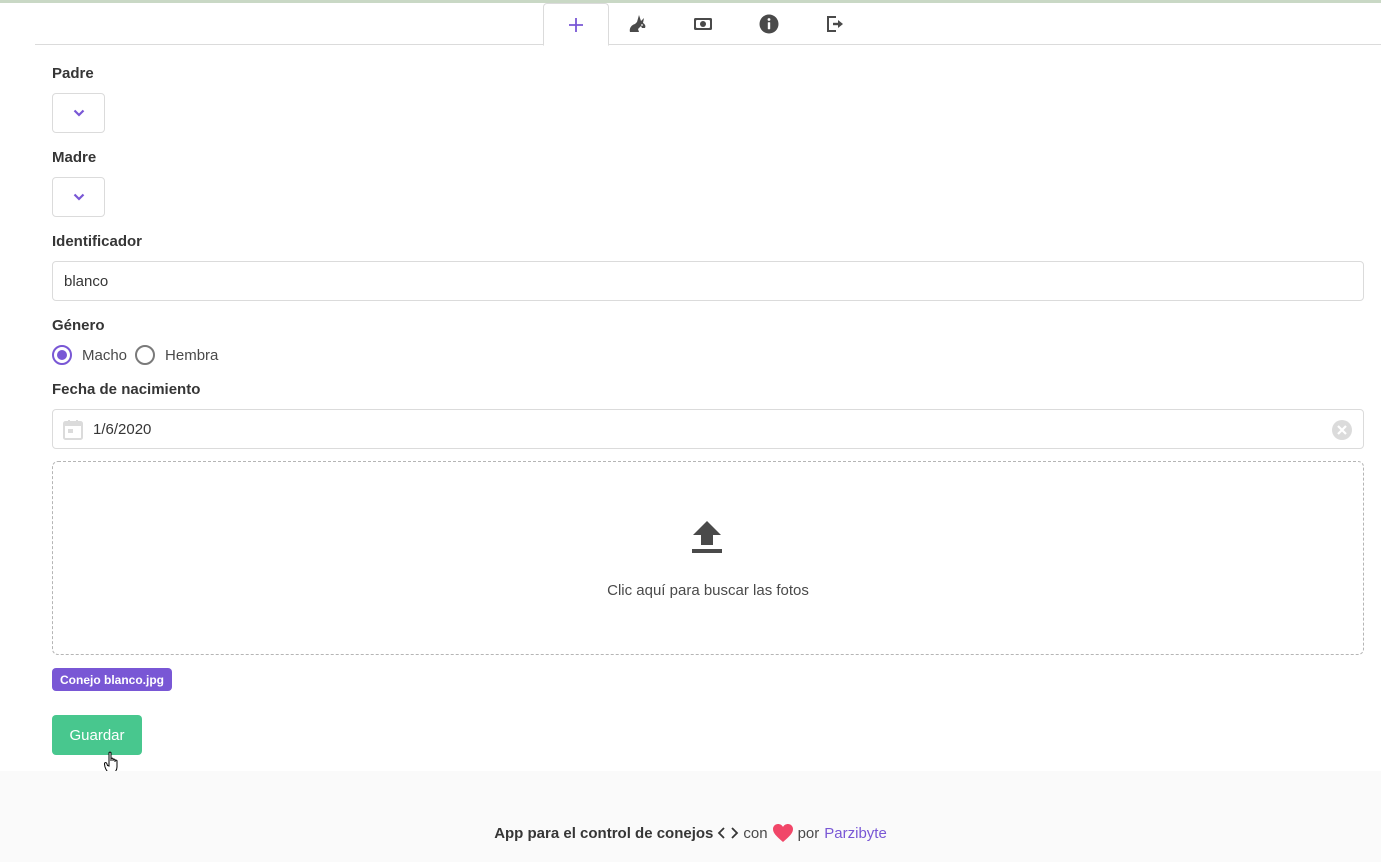  I want to click on tab-info, so click(769, 24).